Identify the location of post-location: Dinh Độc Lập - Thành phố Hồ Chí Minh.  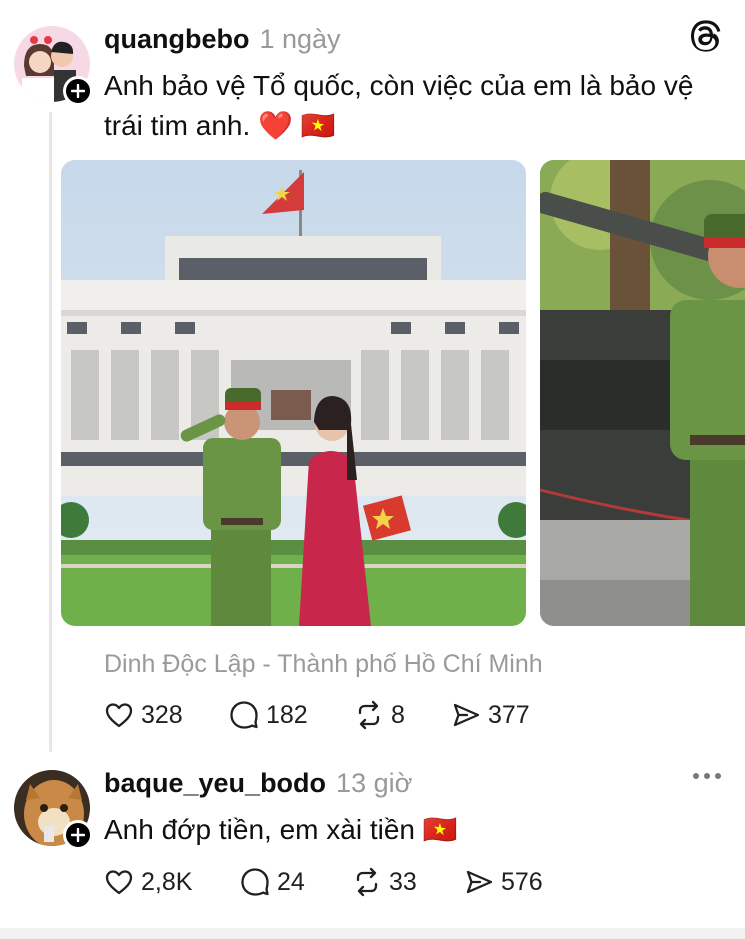
(323, 664).